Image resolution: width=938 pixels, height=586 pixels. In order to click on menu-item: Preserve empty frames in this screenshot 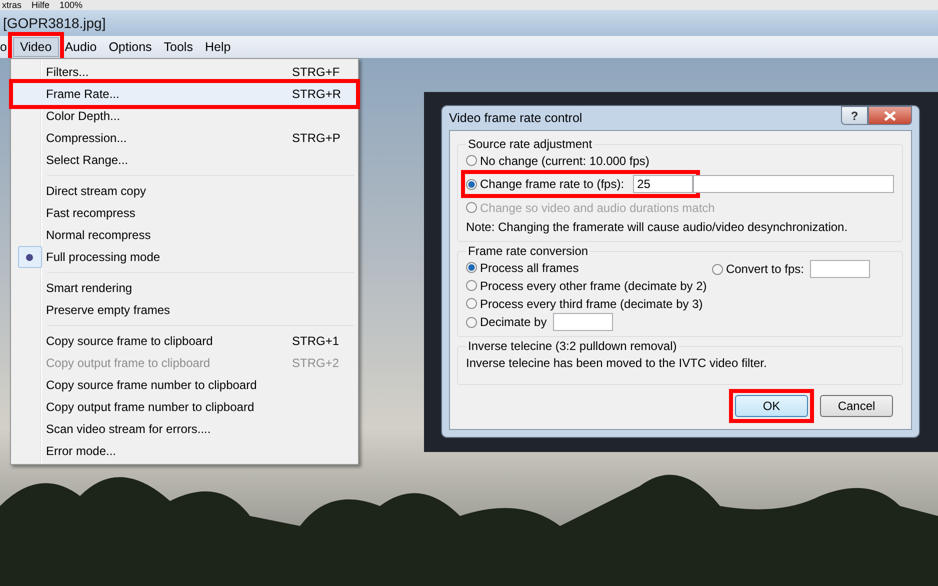, I will do `click(184, 310)`.